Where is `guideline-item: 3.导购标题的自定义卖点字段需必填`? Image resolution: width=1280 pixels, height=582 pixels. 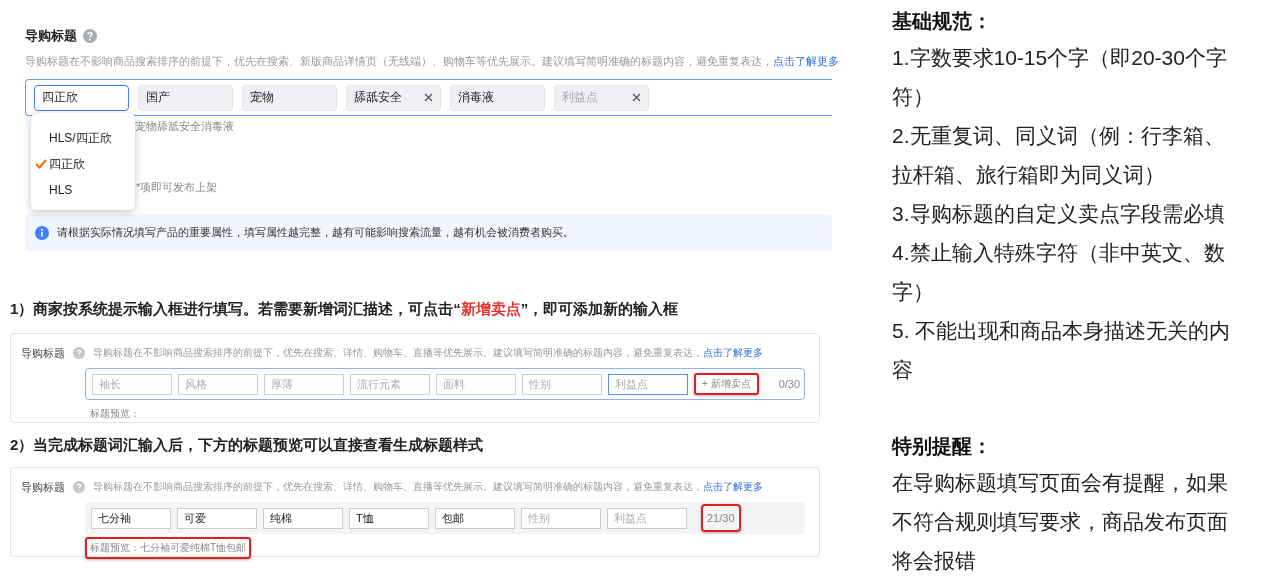
guideline-item: 3.导购标题的自定义卖点字段需必填 is located at coordinates (1059, 214).